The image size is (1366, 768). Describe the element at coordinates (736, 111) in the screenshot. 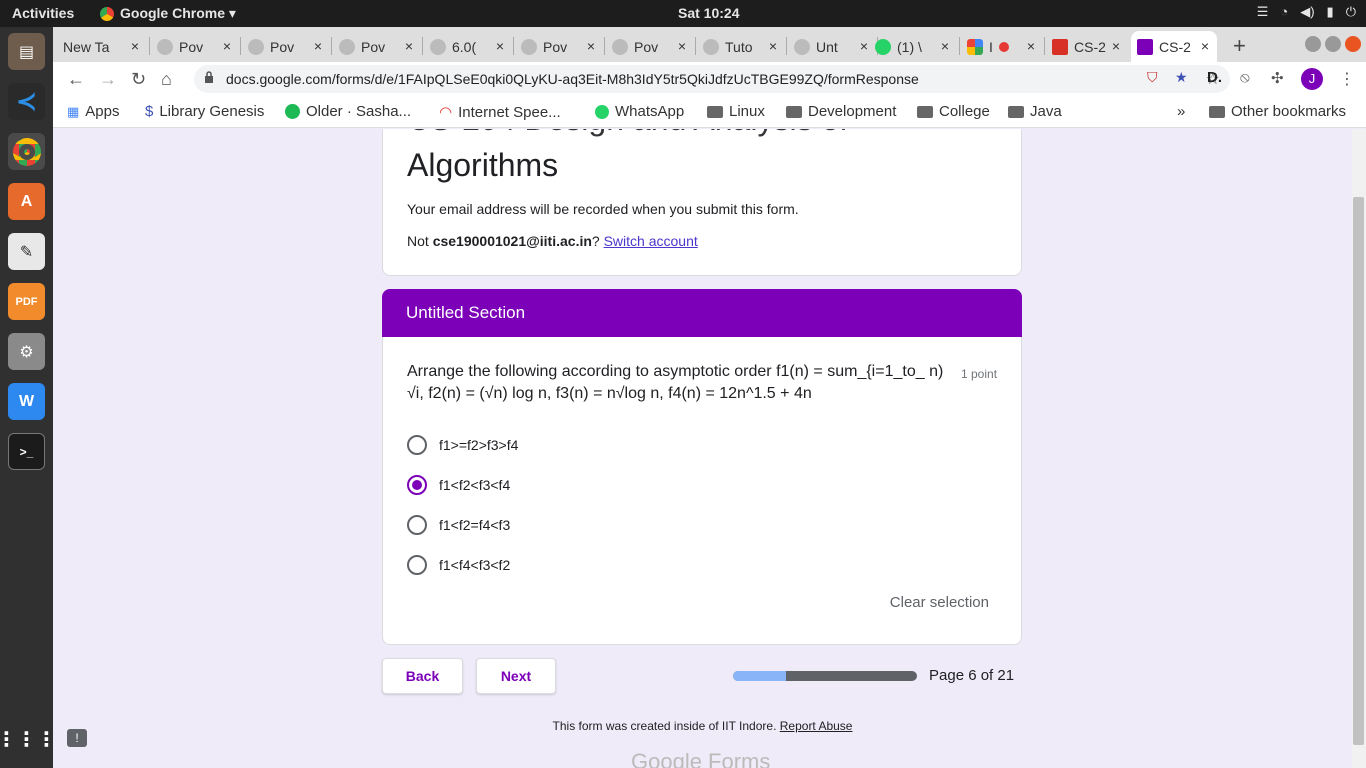

I see `bookmark-folder-linux: Linux` at that location.